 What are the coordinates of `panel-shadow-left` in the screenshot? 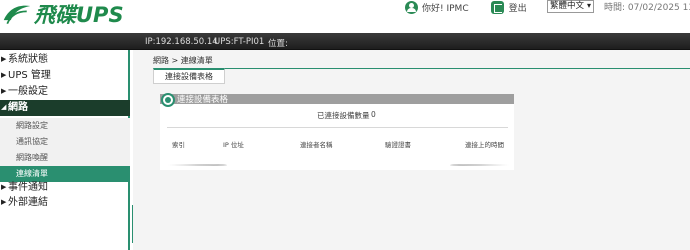 It's located at (197, 165).